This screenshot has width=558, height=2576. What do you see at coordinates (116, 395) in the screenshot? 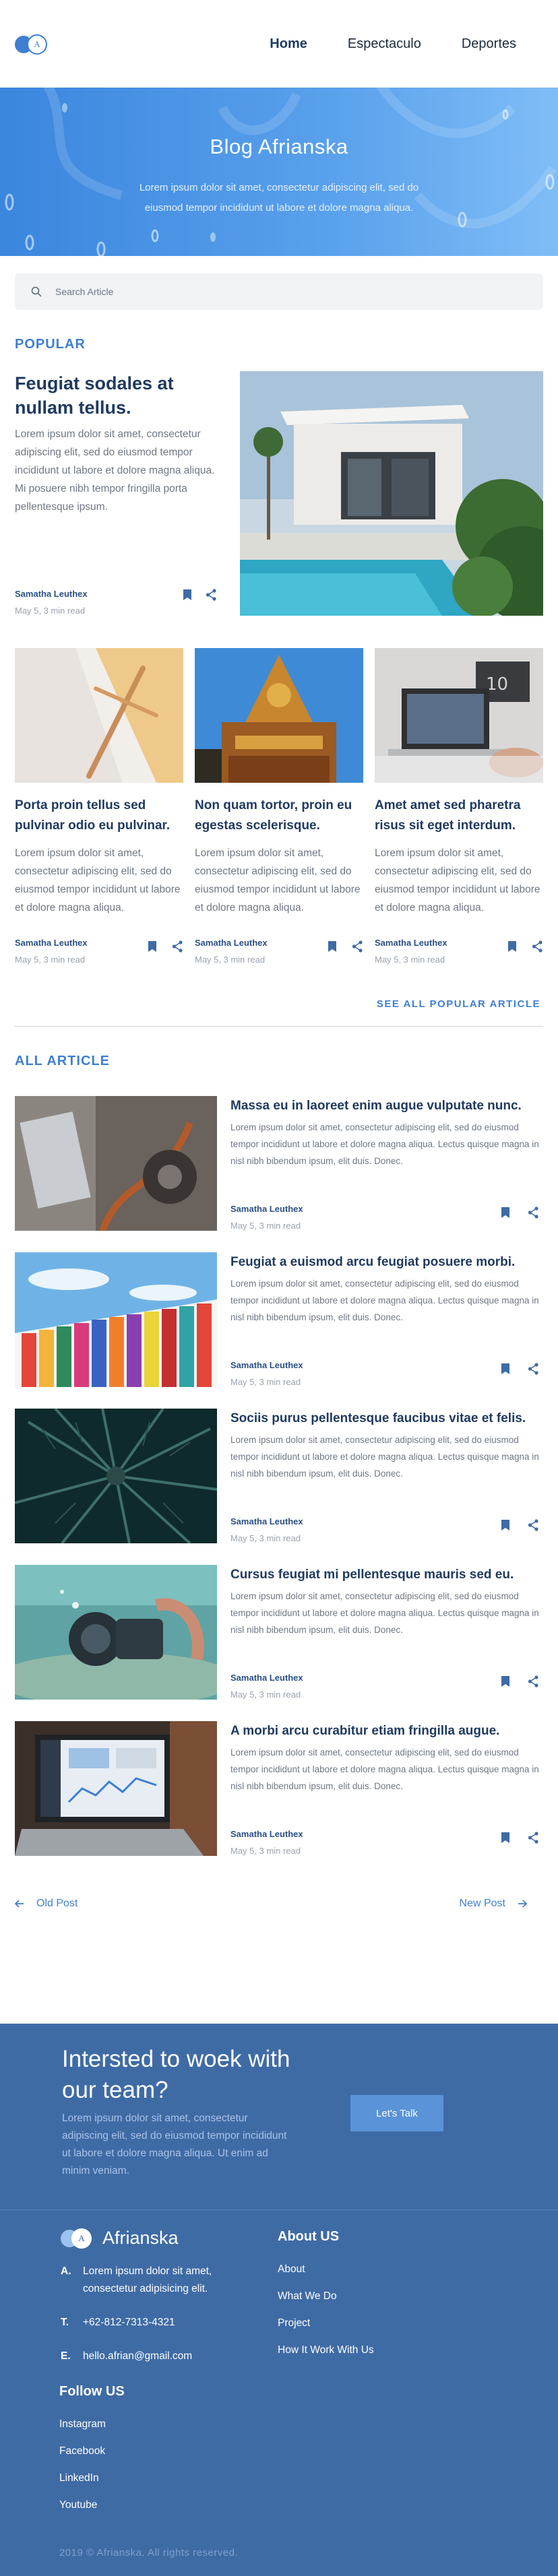
I see `featured-title: Feugiat sodales at nullam tellus.` at bounding box center [116, 395].